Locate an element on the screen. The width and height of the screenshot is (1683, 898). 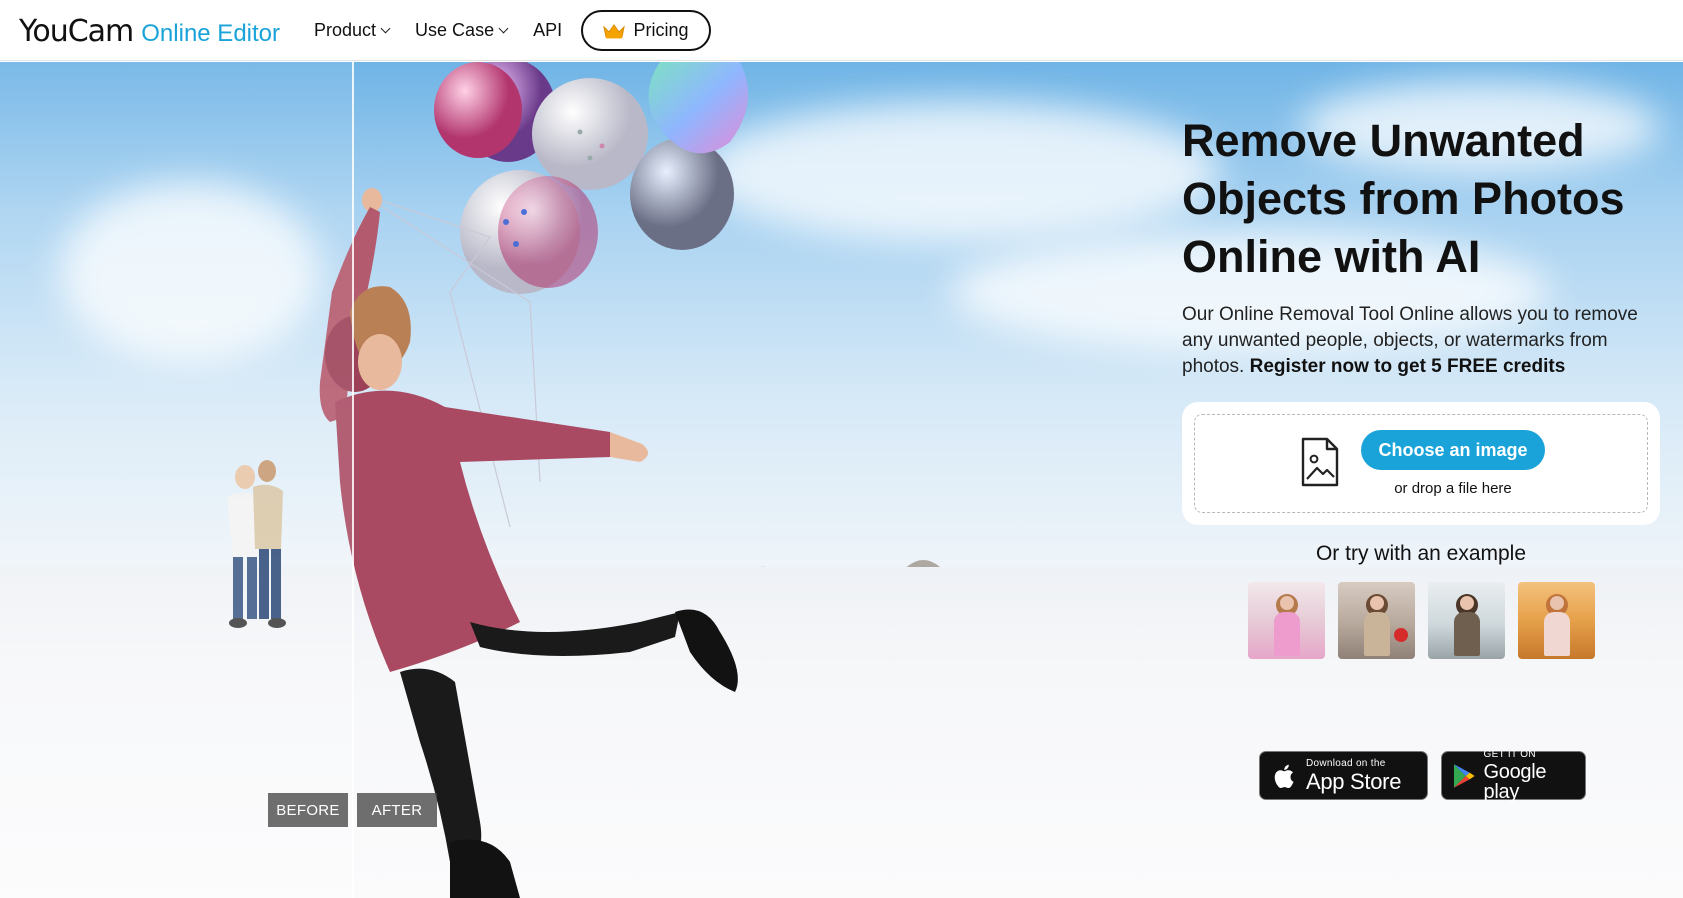
apple-icon is located at coordinates (1284, 776).